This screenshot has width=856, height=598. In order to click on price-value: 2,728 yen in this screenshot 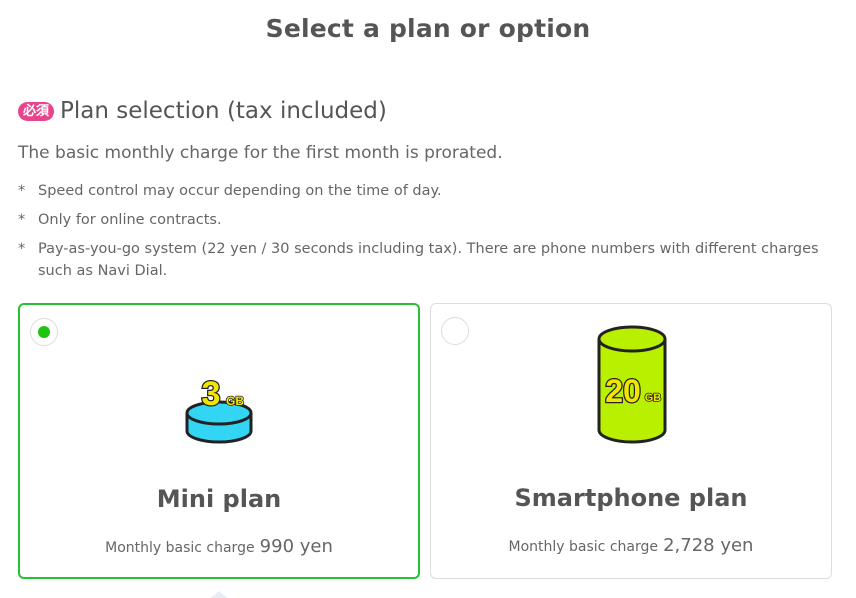, I will do `click(708, 545)`.